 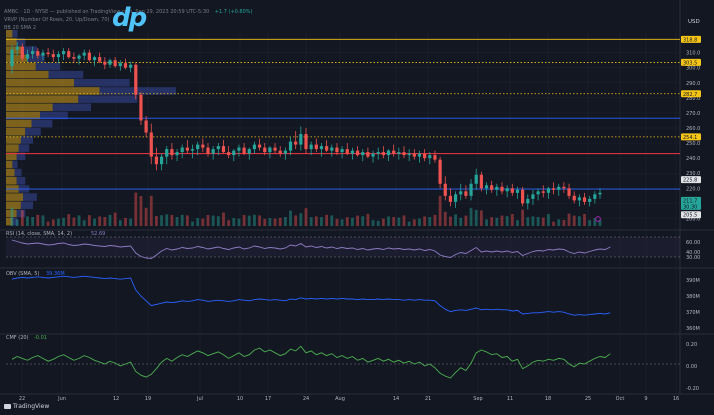 What do you see at coordinates (26, 406) in the screenshot?
I see `tradingview-brand: TradingView` at bounding box center [26, 406].